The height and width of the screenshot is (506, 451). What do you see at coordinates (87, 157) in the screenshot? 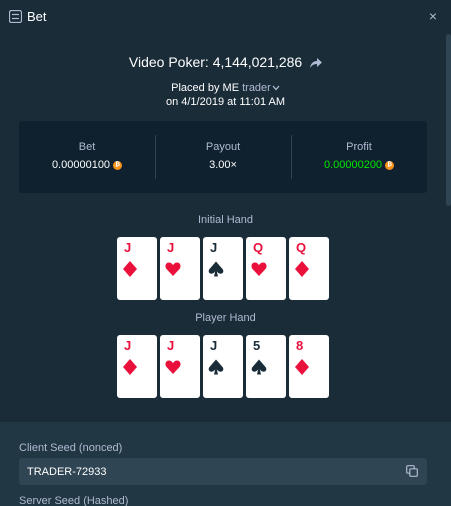
I see `stat-bet: Bet 0.00000100 ₿` at bounding box center [87, 157].